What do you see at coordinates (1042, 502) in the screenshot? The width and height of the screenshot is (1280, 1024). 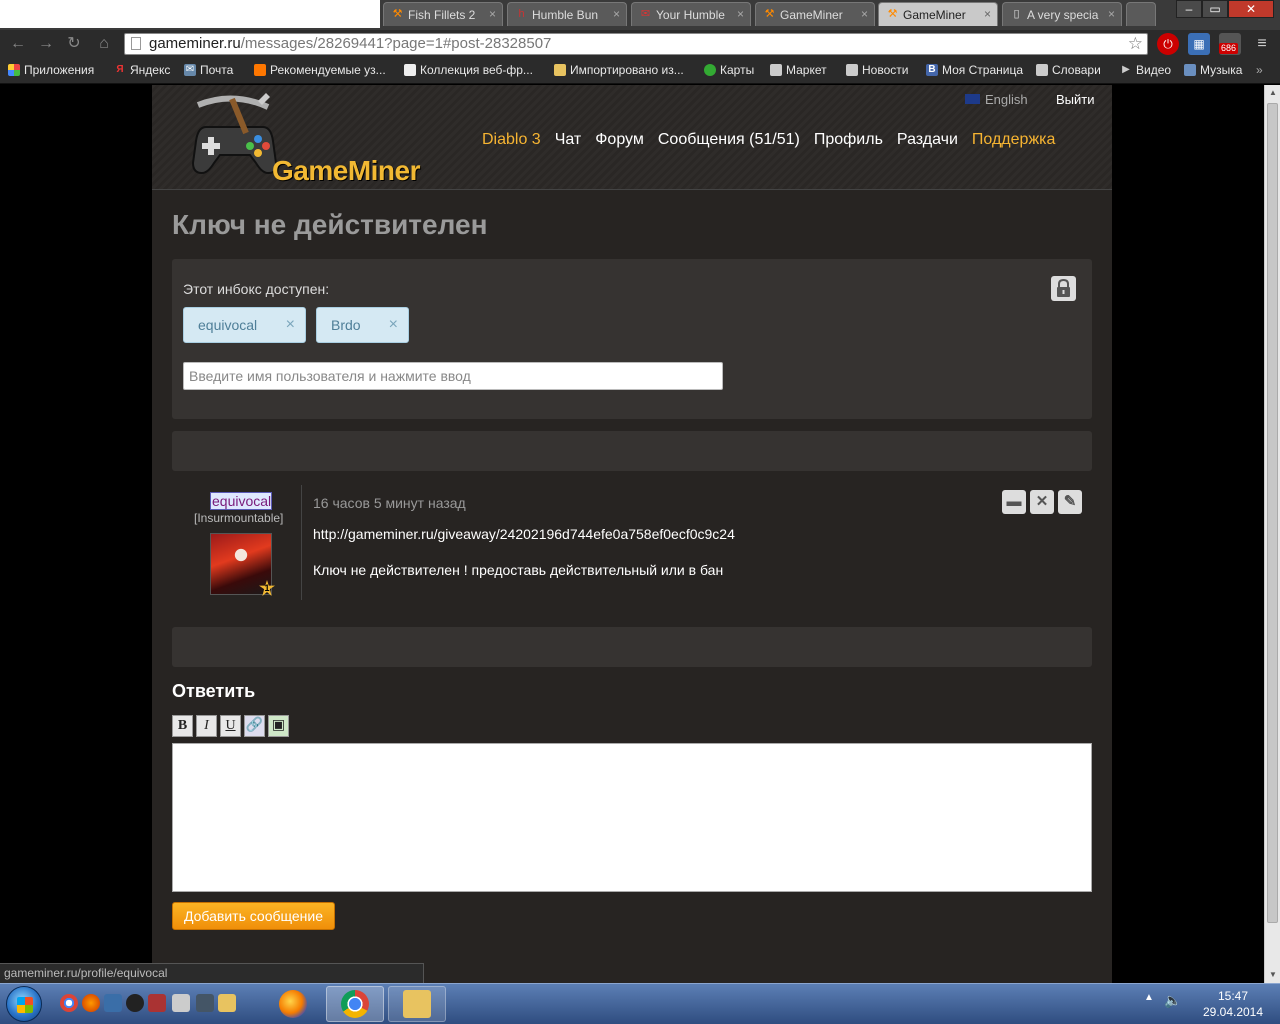 I see `delete-x-icon: ✕` at bounding box center [1042, 502].